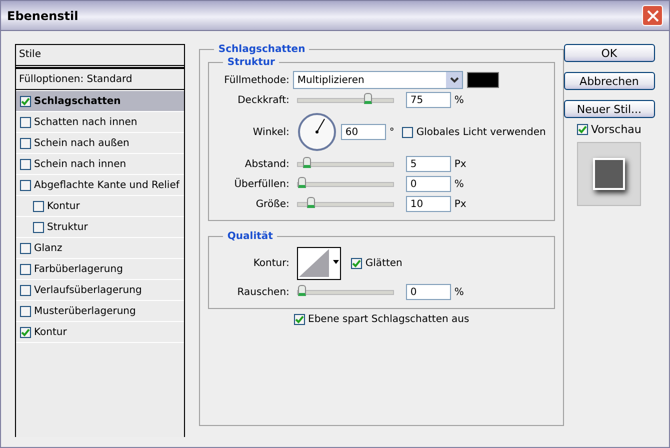 Image resolution: width=670 pixels, height=448 pixels. I want to click on blend-mode-dropdown: Multiplizieren, so click(378, 80).